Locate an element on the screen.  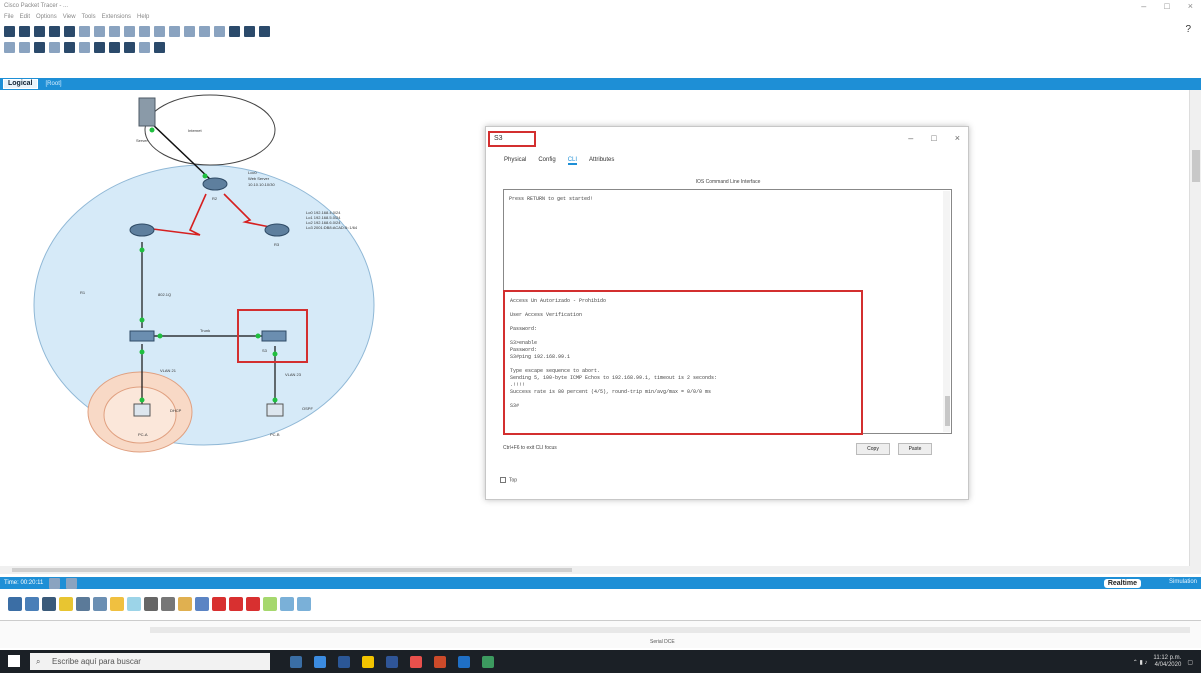
activity-wizard-icon is located at coordinates (69, 31).